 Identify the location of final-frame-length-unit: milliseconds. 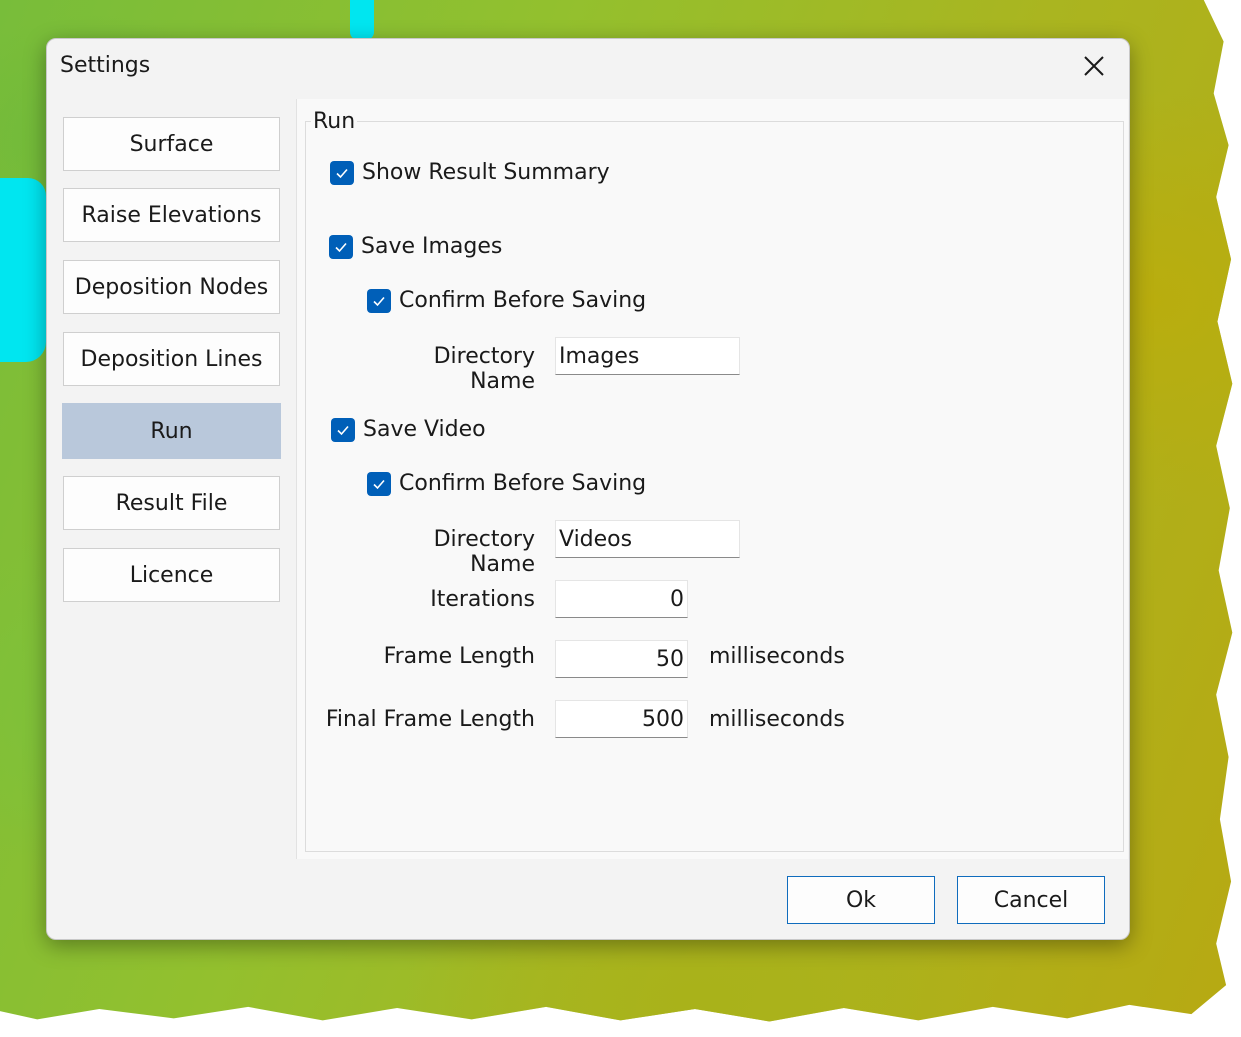
(777, 719).